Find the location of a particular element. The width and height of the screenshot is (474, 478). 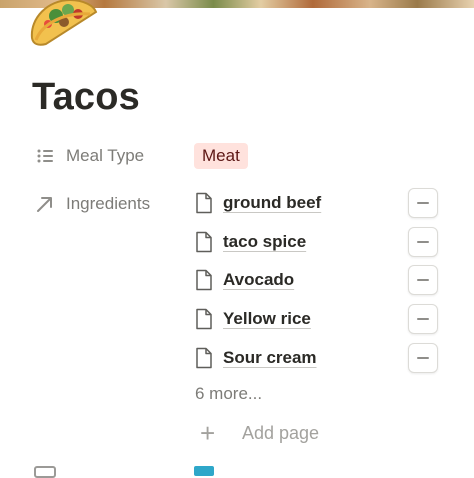

property-meal-type: Meal Type is located at coordinates (89, 156).